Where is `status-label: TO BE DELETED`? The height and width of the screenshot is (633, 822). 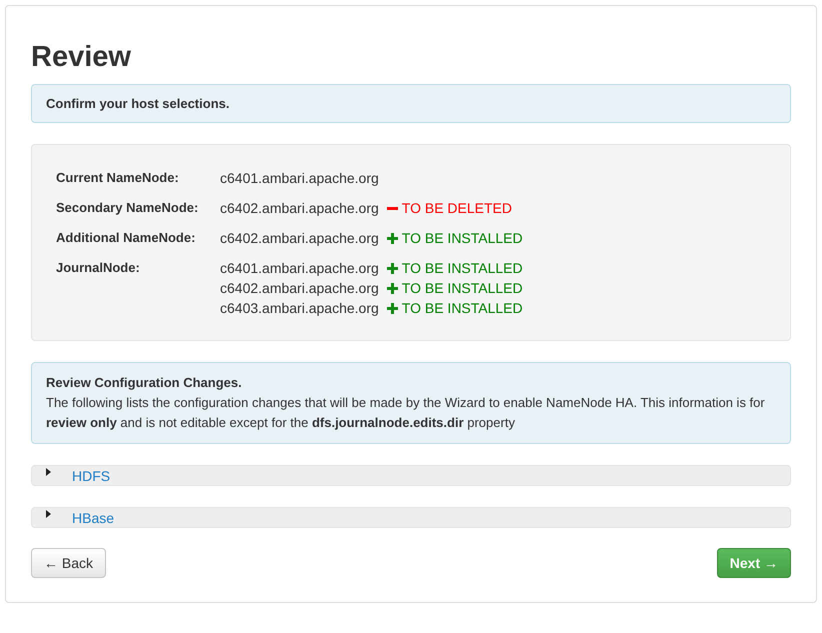 status-label: TO BE DELETED is located at coordinates (457, 208).